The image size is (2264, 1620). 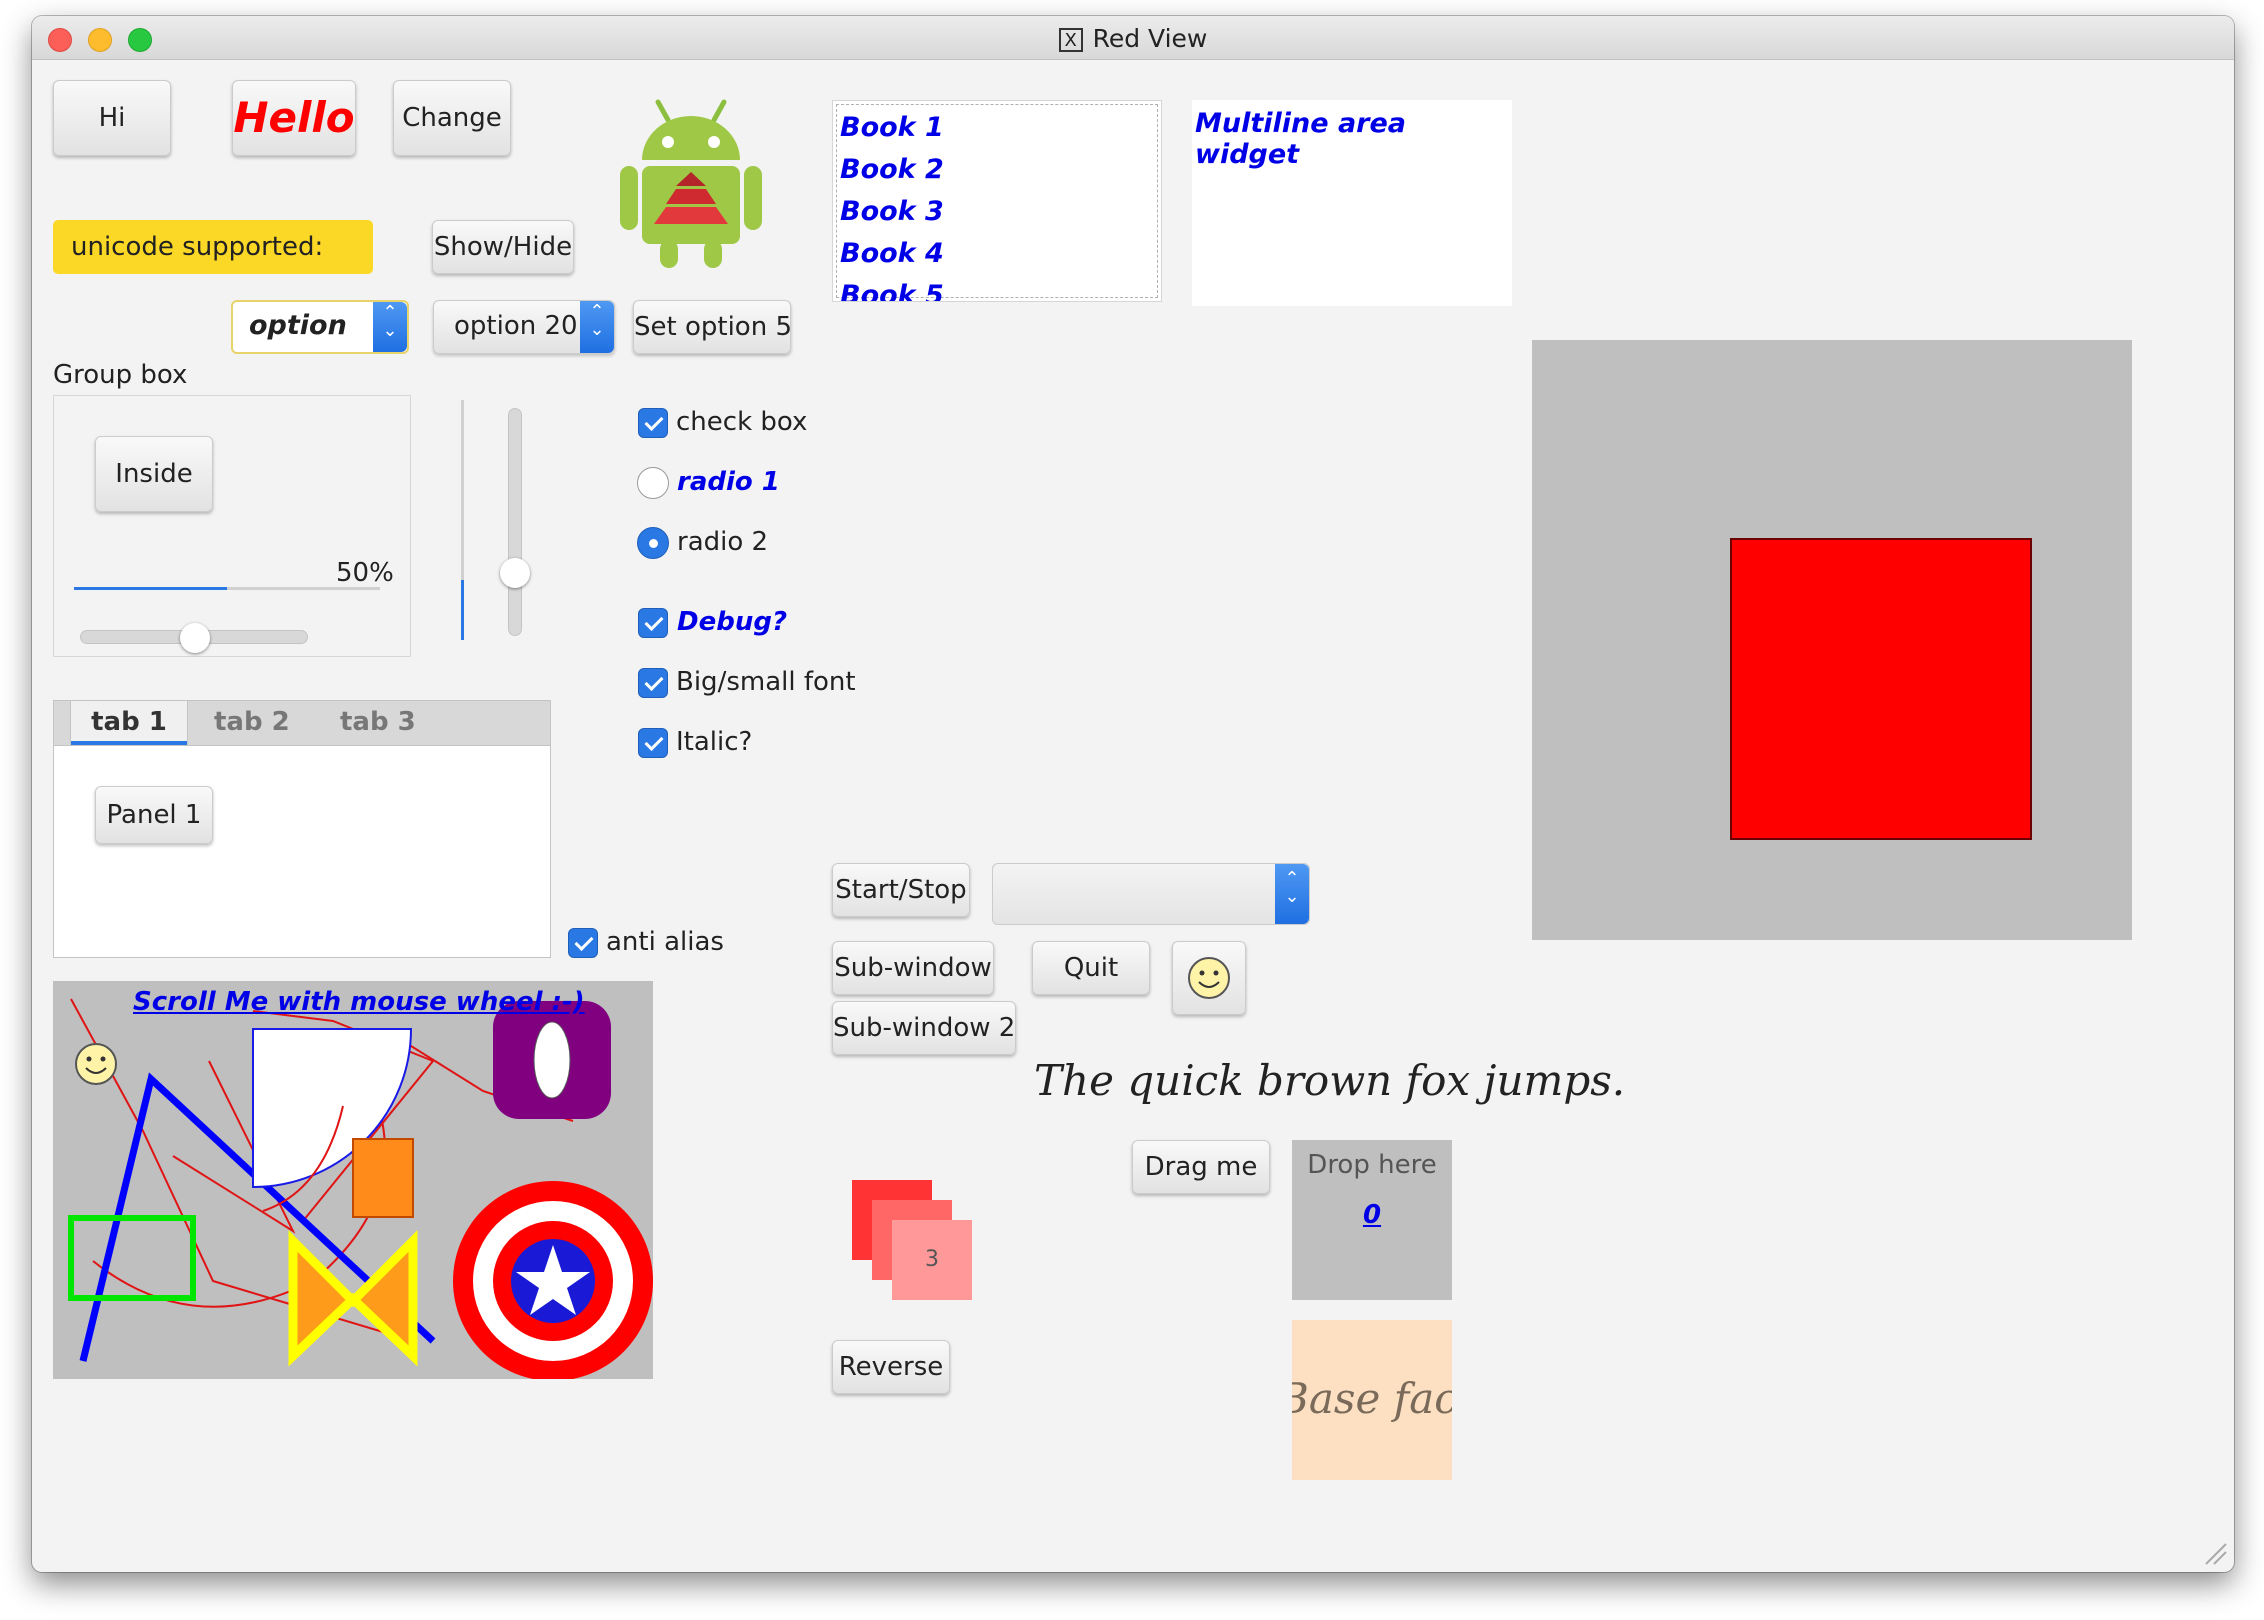 I want to click on unicode-label: unicode supported:, so click(x=213, y=247).